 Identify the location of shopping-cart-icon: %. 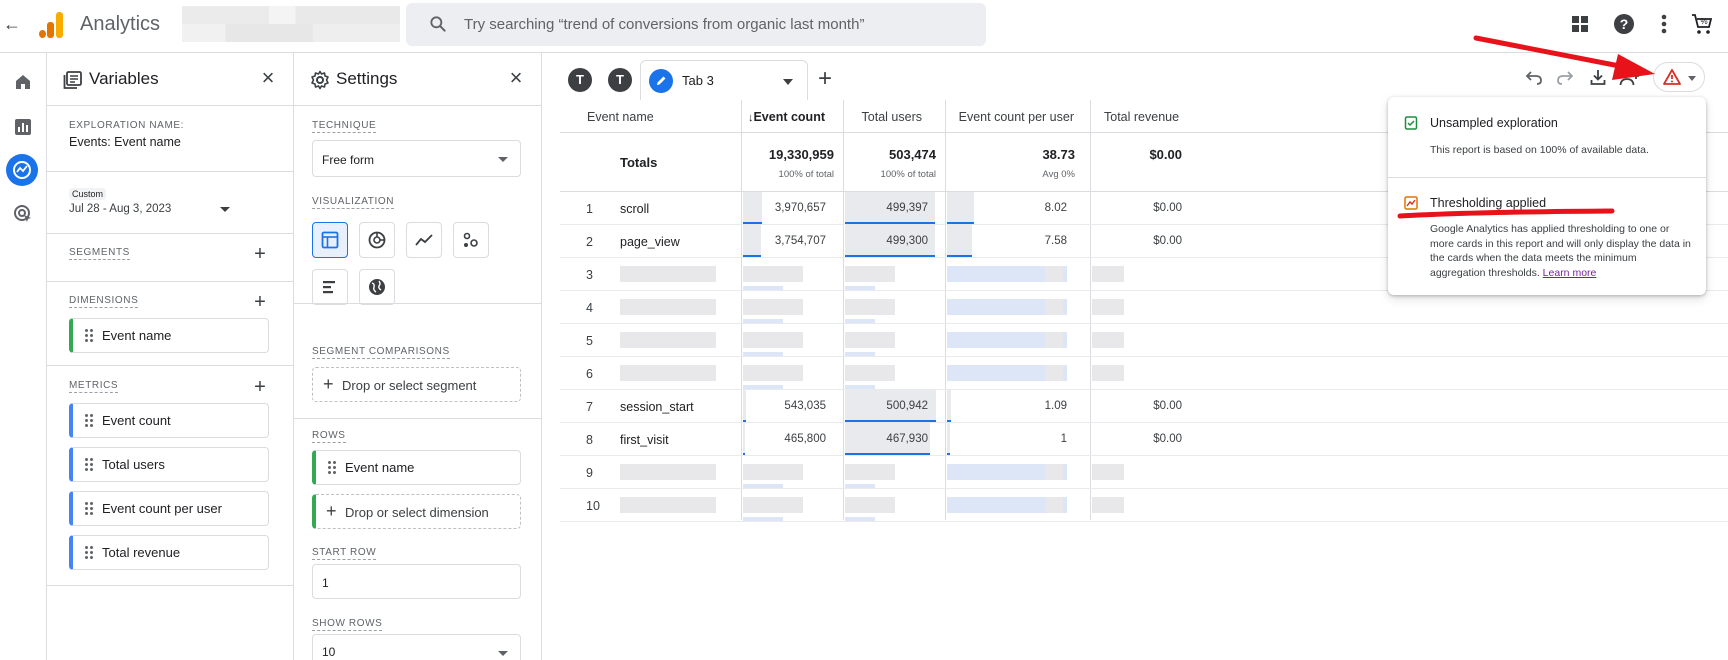
(1702, 24).